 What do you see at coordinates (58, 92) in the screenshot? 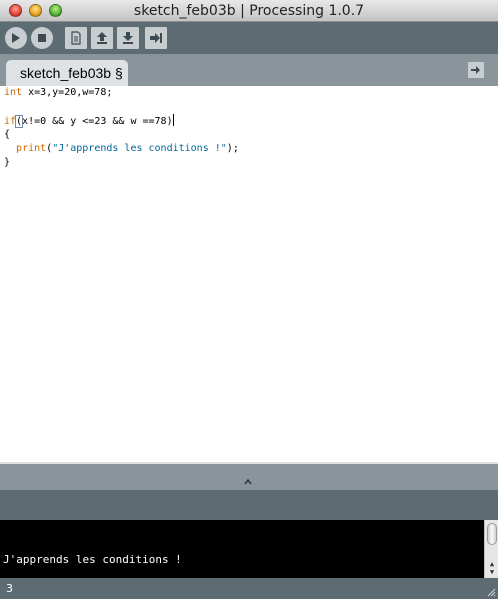
I see `code-line-1: int x=3,y=20,w=78;` at bounding box center [58, 92].